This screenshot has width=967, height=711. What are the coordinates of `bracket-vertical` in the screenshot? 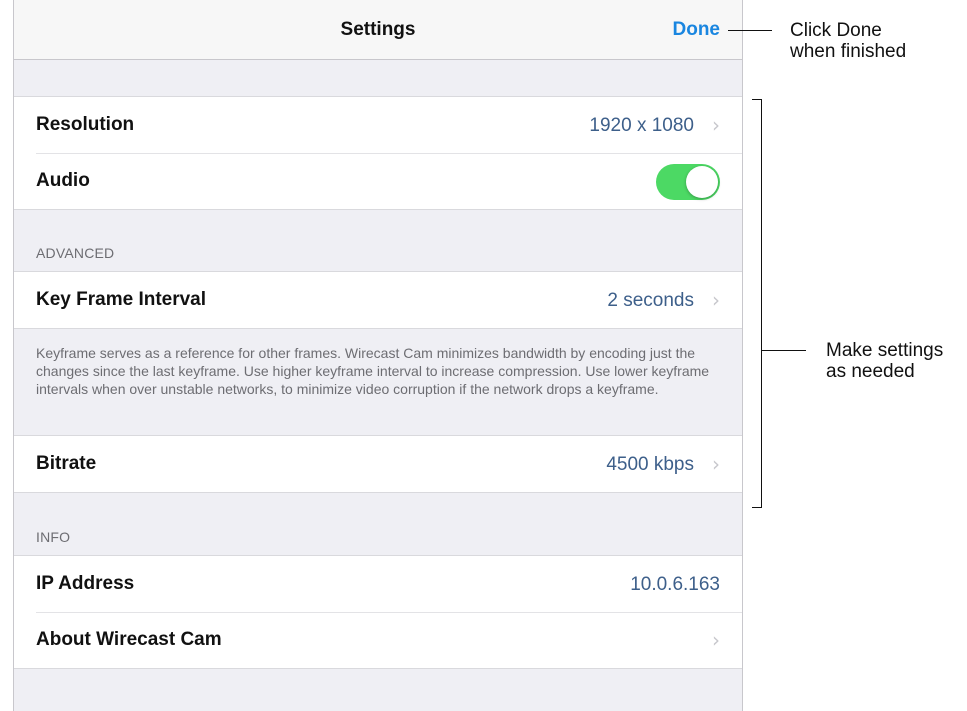 It's located at (761, 303).